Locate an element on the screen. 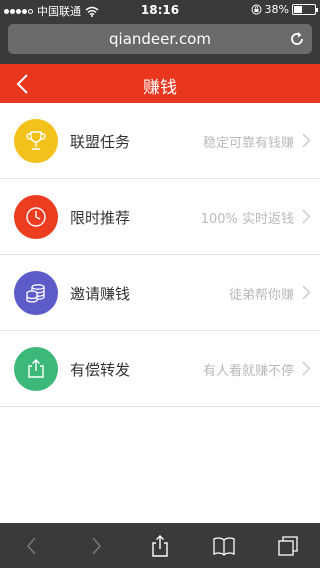 This screenshot has width=320, height=568. book-icon is located at coordinates (224, 546).